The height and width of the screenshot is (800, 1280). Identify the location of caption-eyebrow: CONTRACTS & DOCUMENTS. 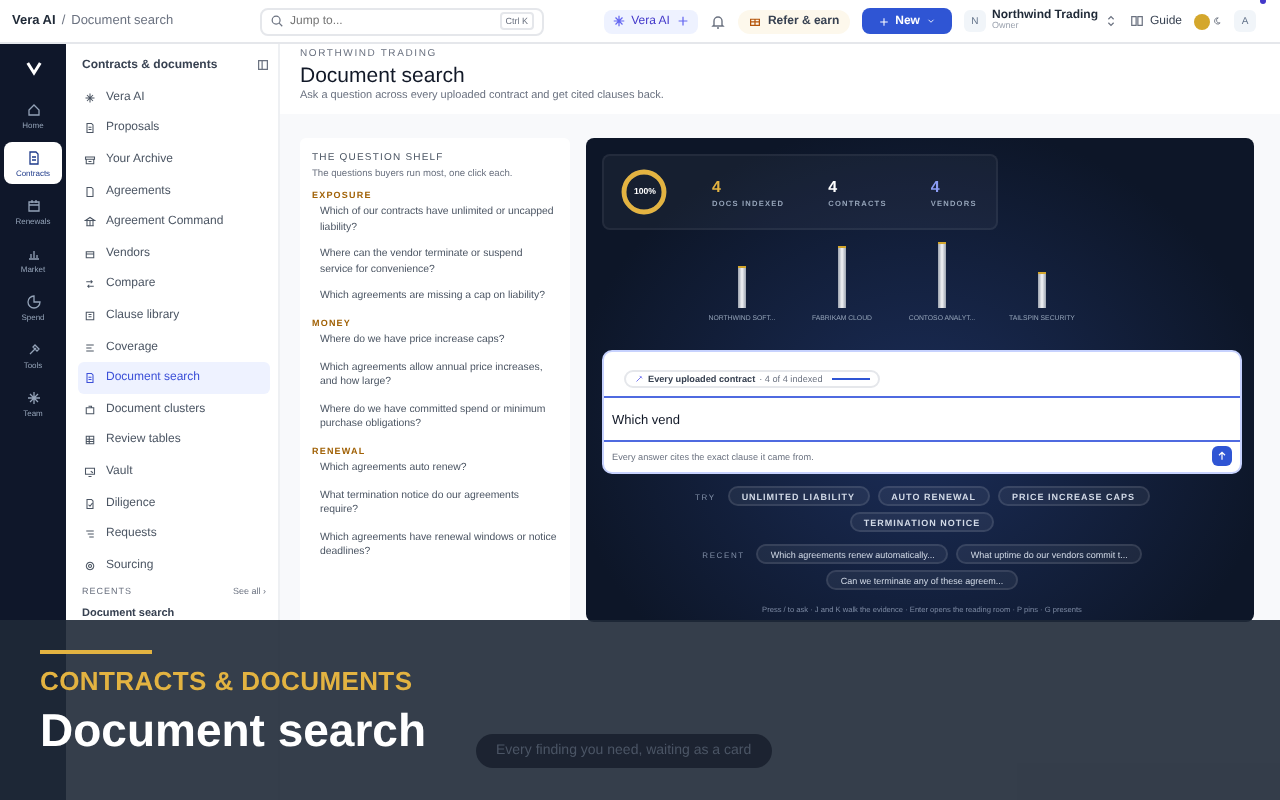
(227, 681).